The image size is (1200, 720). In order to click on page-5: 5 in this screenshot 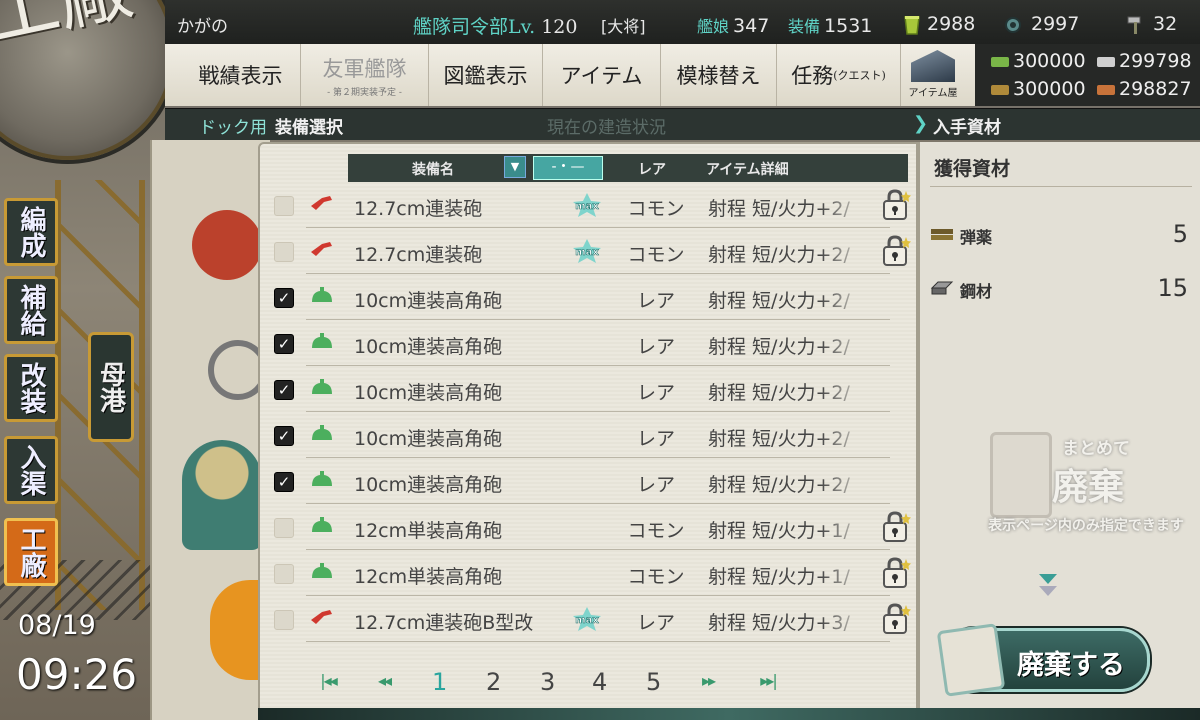, I will do `click(653, 682)`.